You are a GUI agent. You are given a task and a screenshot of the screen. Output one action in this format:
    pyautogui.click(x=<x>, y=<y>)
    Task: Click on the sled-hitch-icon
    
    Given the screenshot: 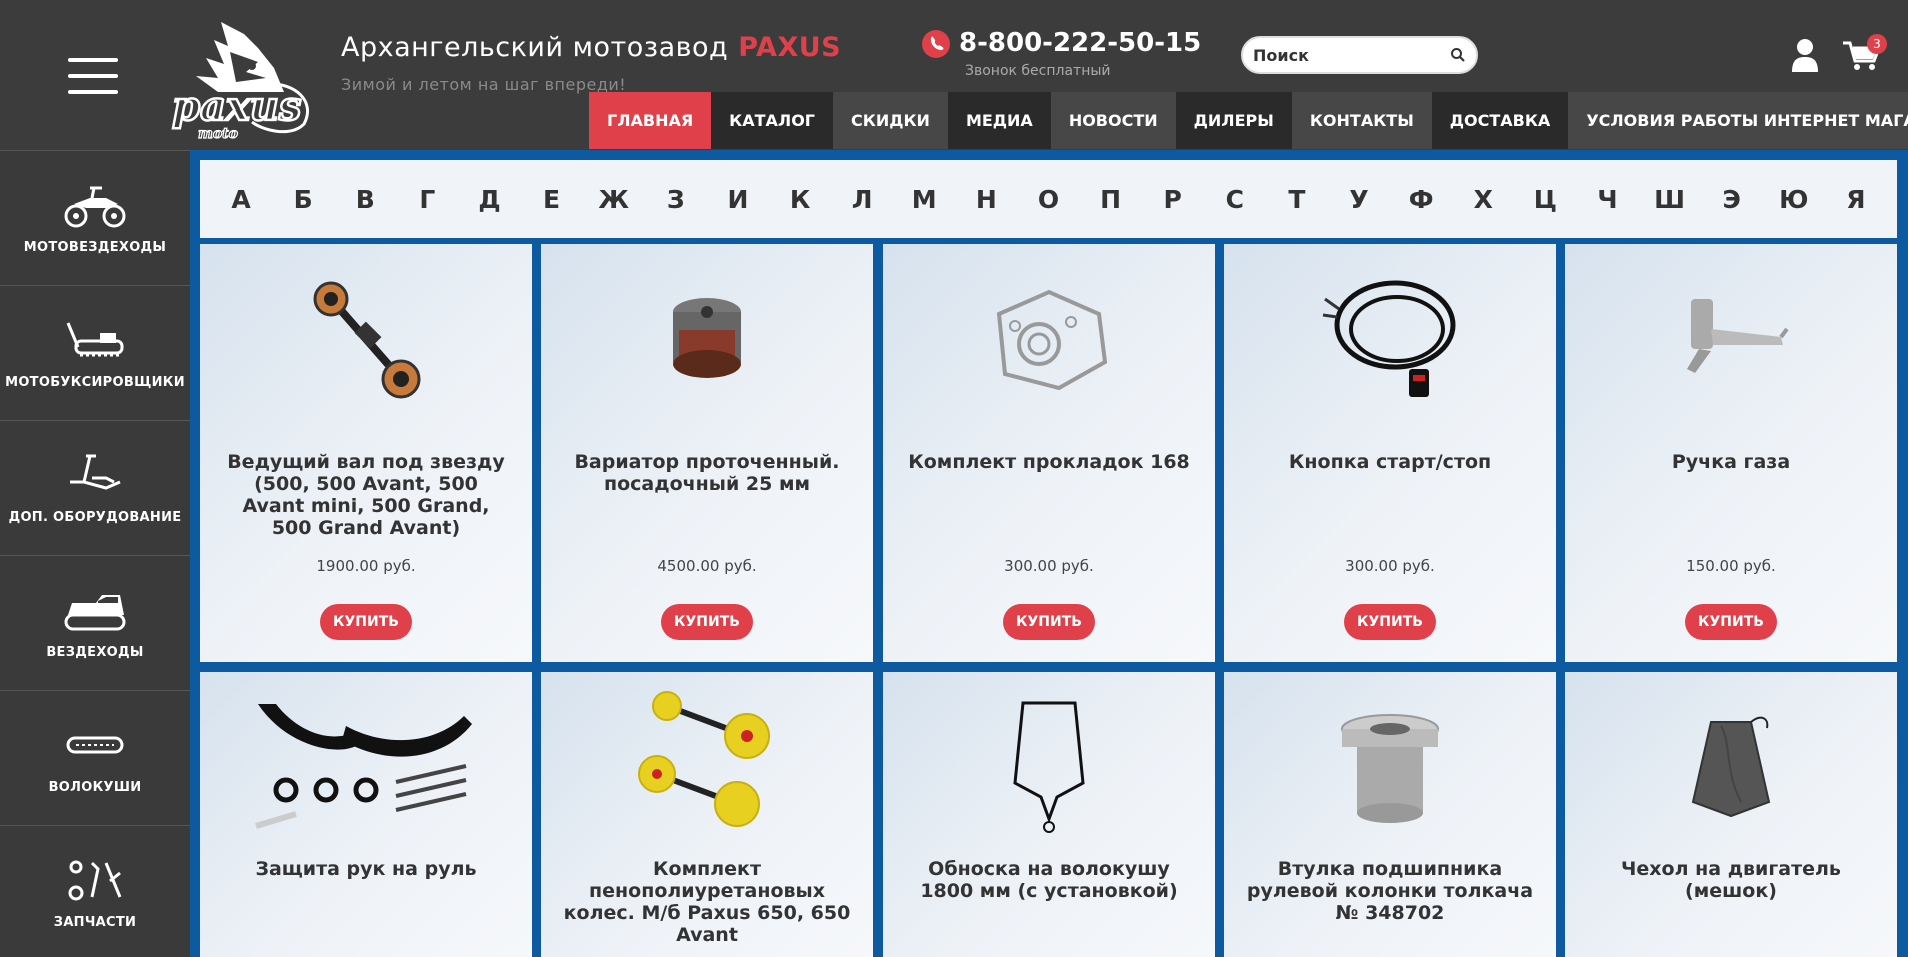 What is the action you would take?
    pyautogui.click(x=1049, y=767)
    